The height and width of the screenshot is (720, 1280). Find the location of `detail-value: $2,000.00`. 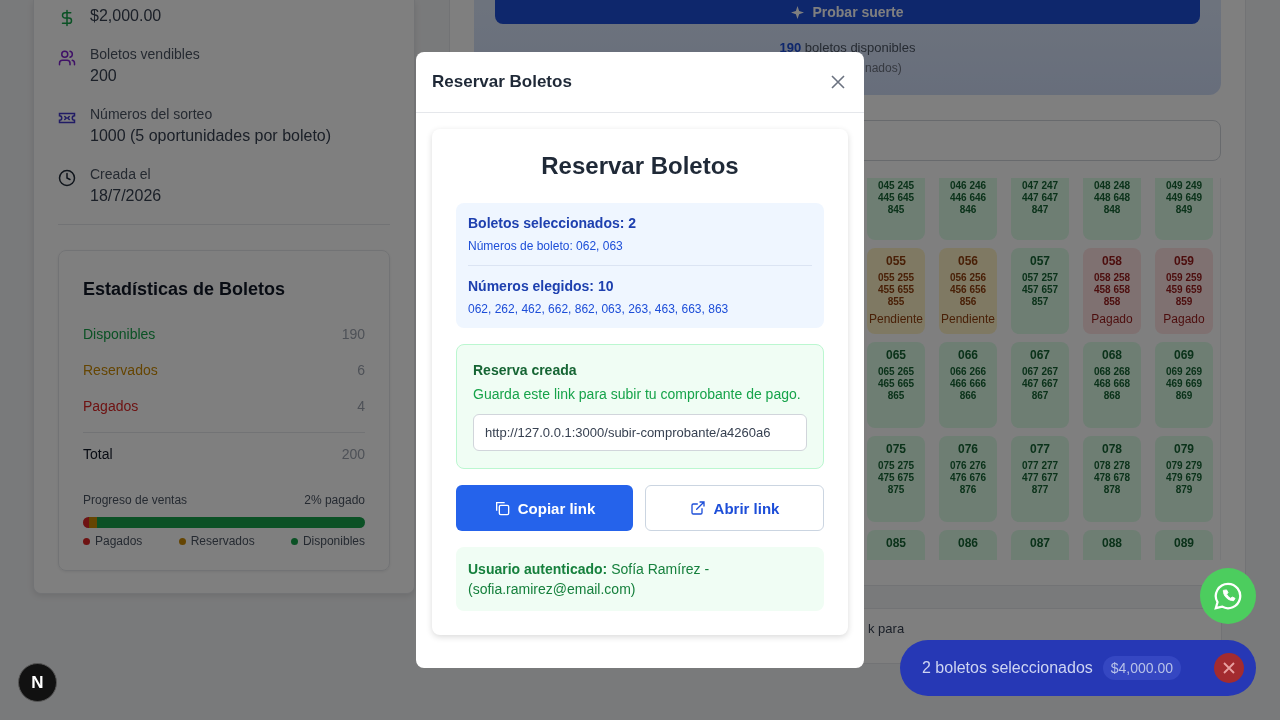

detail-value: $2,000.00 is located at coordinates (126, 16).